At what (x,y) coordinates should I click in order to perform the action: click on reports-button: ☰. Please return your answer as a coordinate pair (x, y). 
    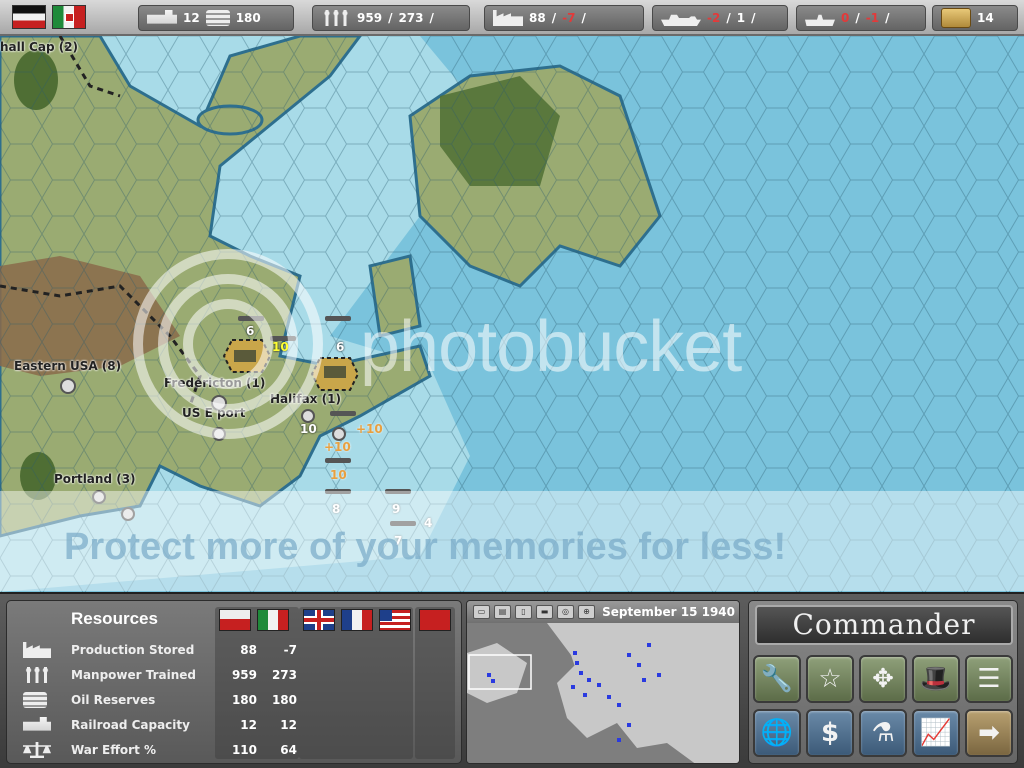
    Looking at the image, I should click on (989, 679).